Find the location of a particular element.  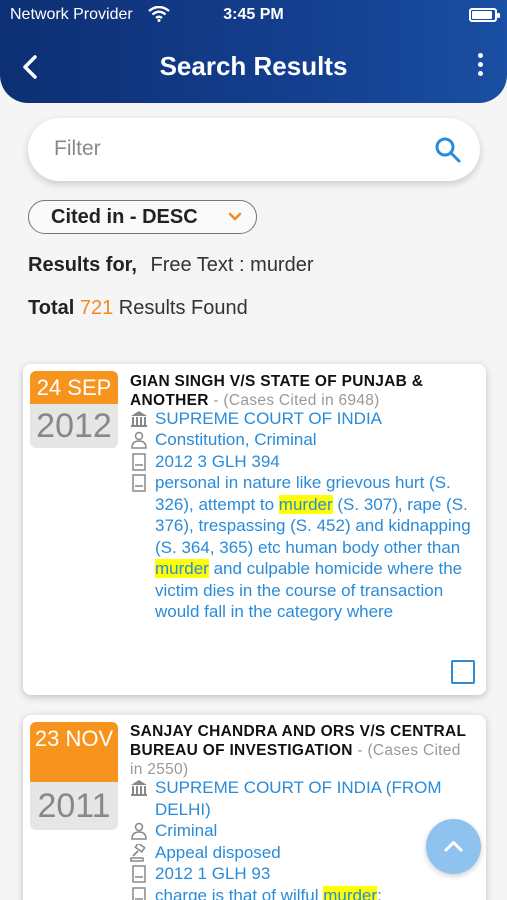

scroll-top-icon is located at coordinates (453, 846).